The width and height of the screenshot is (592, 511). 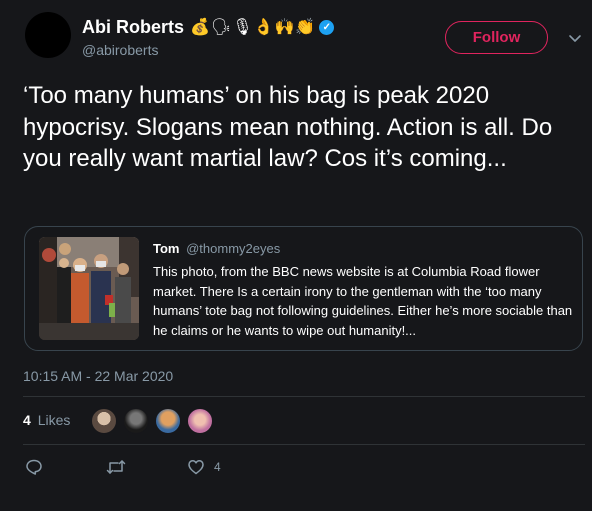 What do you see at coordinates (296, 467) in the screenshot?
I see `tweet-actions: 4` at bounding box center [296, 467].